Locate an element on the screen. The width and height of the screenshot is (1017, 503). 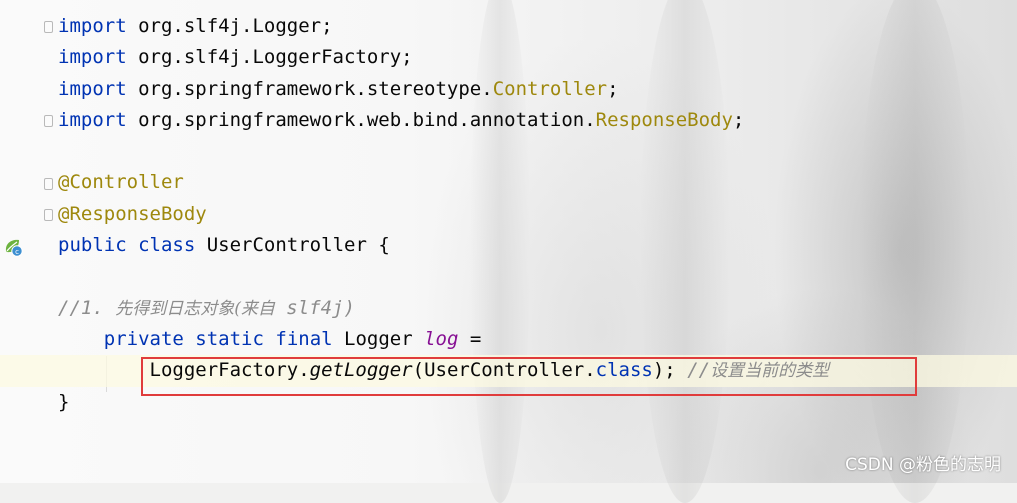
code-token: org.slf4j.LoggerFactory; is located at coordinates (269, 57).